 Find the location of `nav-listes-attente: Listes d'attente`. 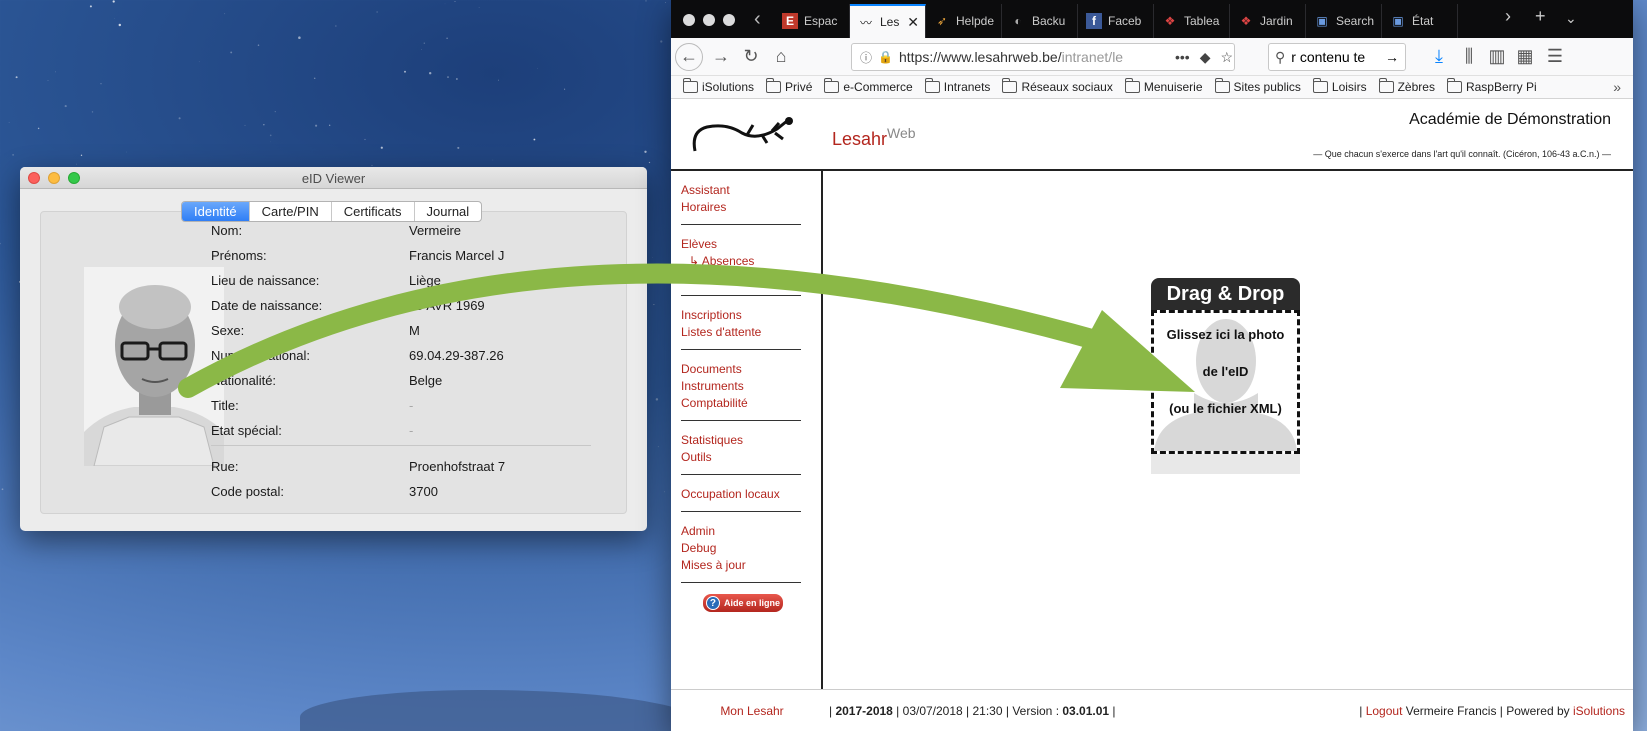

nav-listes-attente: Listes d'attente is located at coordinates (751, 332).